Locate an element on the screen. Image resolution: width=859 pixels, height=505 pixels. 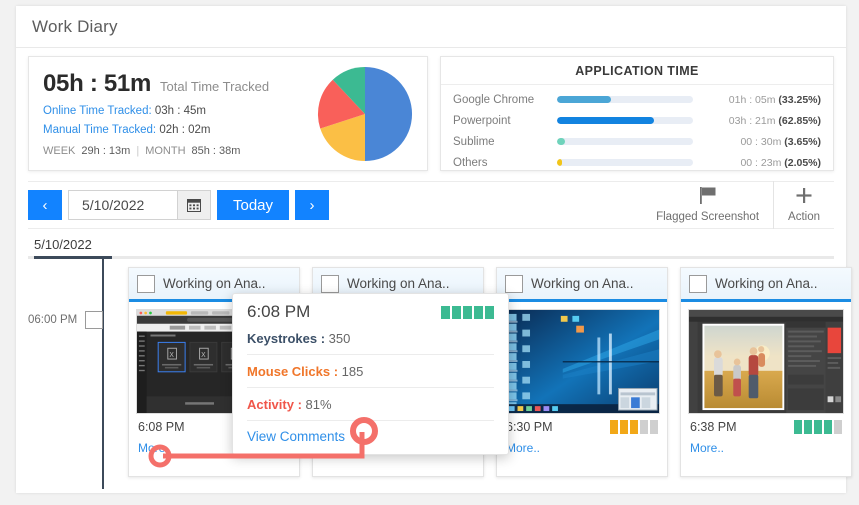
screenshot-footer-top: 6:38 PM is located at coordinates (766, 427).